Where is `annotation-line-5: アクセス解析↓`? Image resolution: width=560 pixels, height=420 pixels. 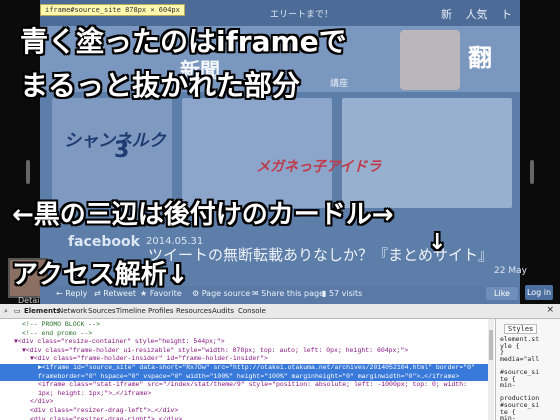 annotation-line-5: アクセス解析↓ is located at coordinates (100, 275).